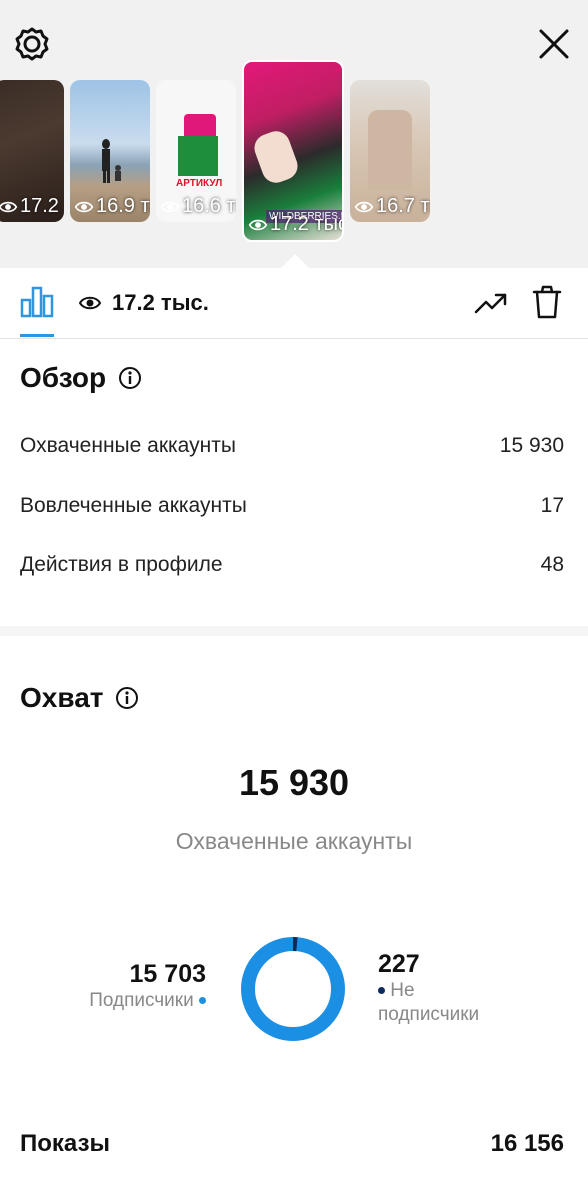 Image resolution: width=588 pixels, height=1177 pixels. I want to click on row-label: Охваченные аккаунты, so click(128, 445).